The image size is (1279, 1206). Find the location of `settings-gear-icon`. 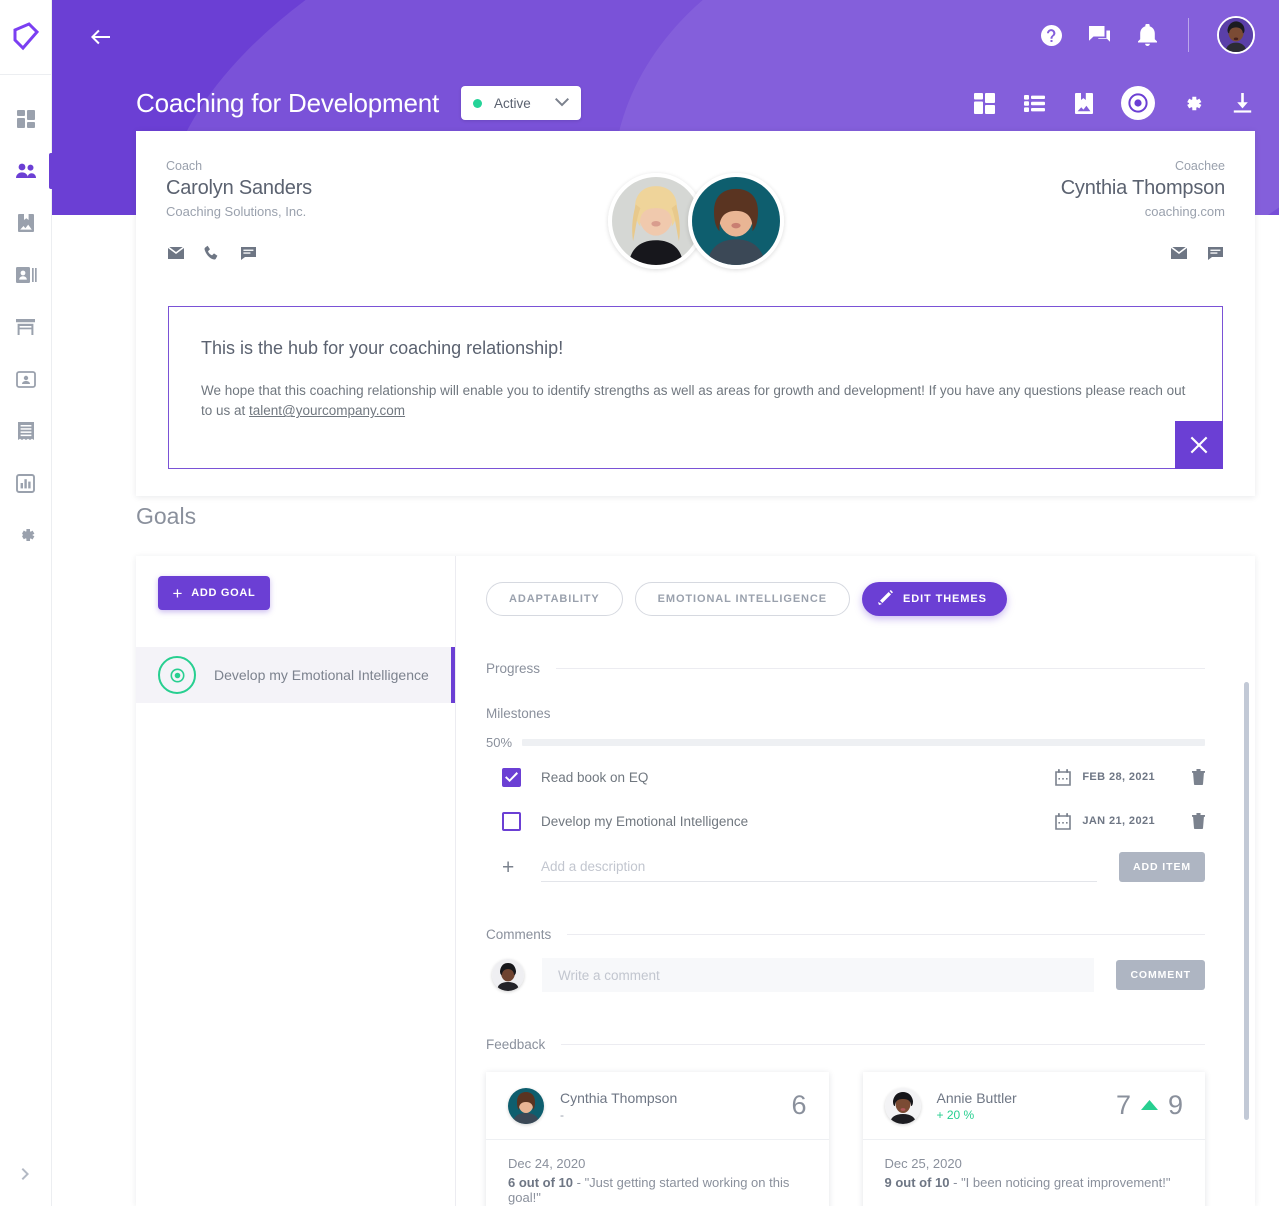

settings-gear-icon is located at coordinates (1192, 103).